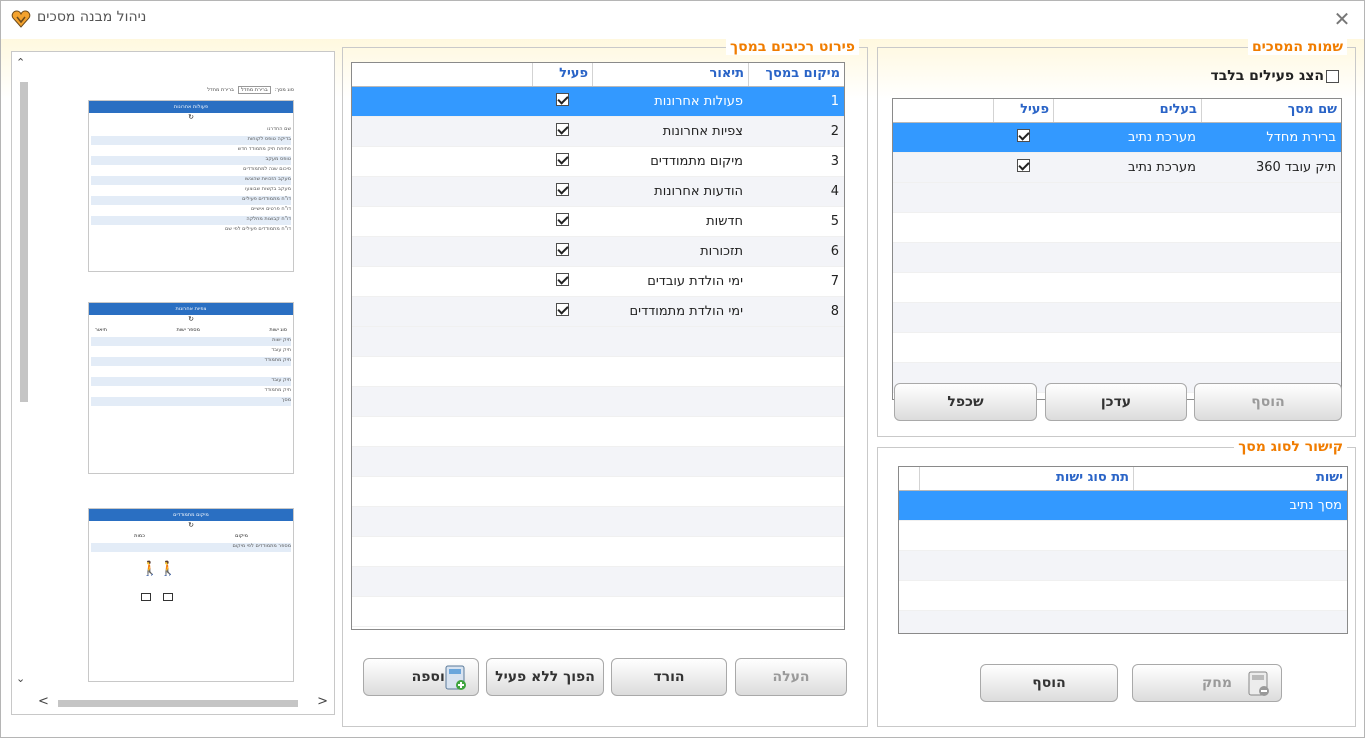 The image size is (1365, 738). Describe the element at coordinates (267, 189) in the screenshot. I see `preview-line: מעקב בקשות שבוצעו` at that location.